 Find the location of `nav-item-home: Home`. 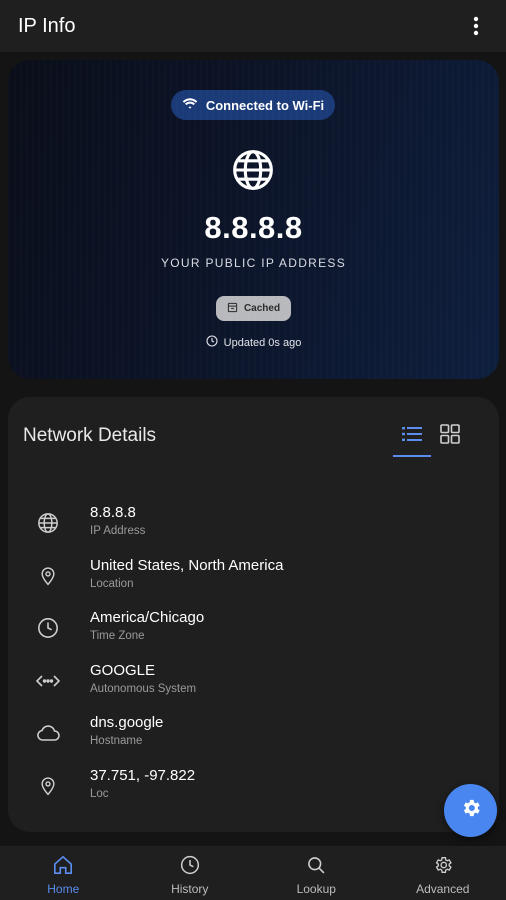

nav-item-home: Home is located at coordinates (63, 873).